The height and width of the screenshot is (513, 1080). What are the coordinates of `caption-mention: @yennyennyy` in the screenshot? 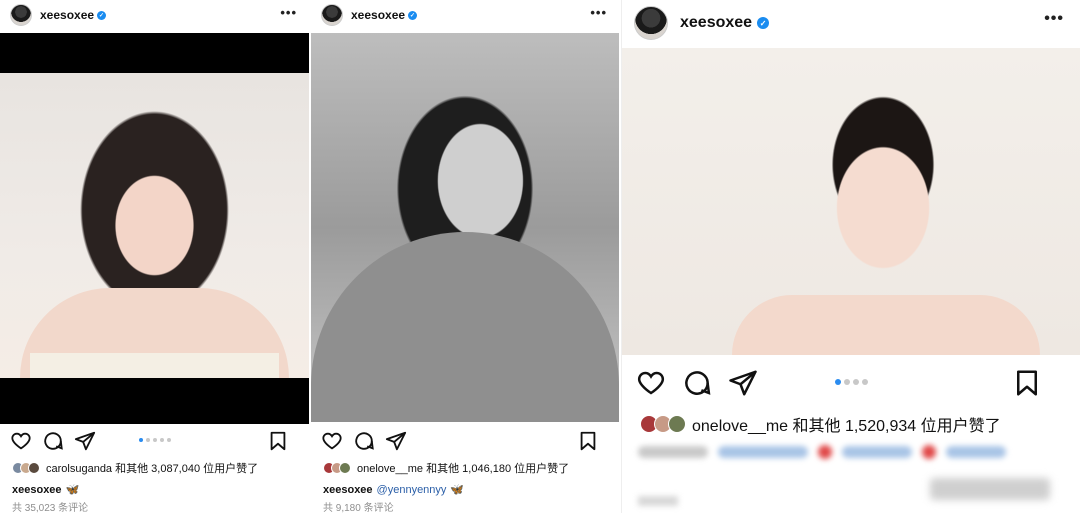 It's located at (412, 490).